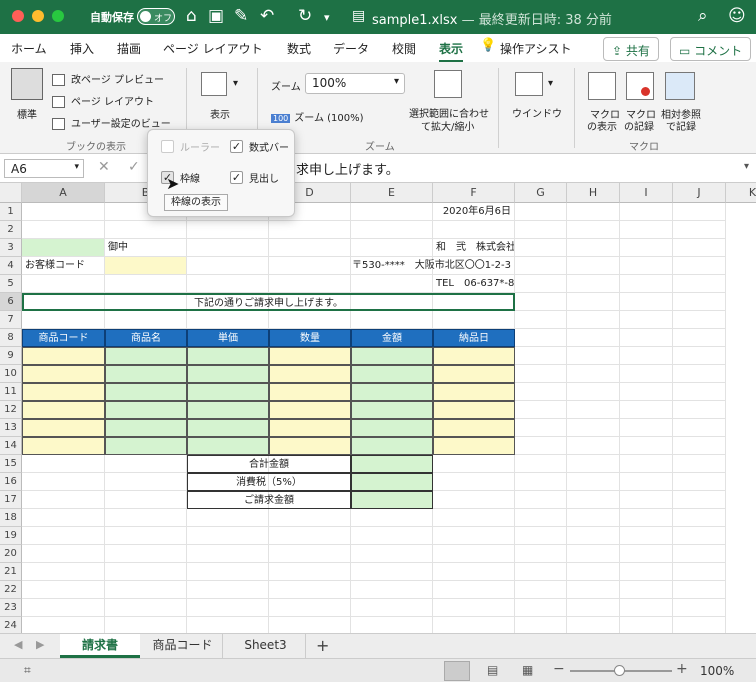 The height and width of the screenshot is (682, 756). What do you see at coordinates (11, 410) in the screenshot?
I see `row-header-12: 12` at bounding box center [11, 410].